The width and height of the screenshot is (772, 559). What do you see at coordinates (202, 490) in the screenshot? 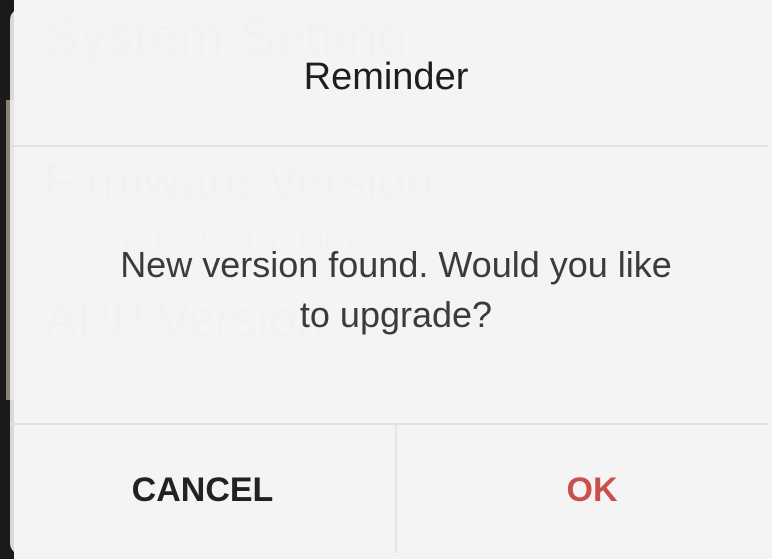
I see `cancel-button: CANCEL` at bounding box center [202, 490].